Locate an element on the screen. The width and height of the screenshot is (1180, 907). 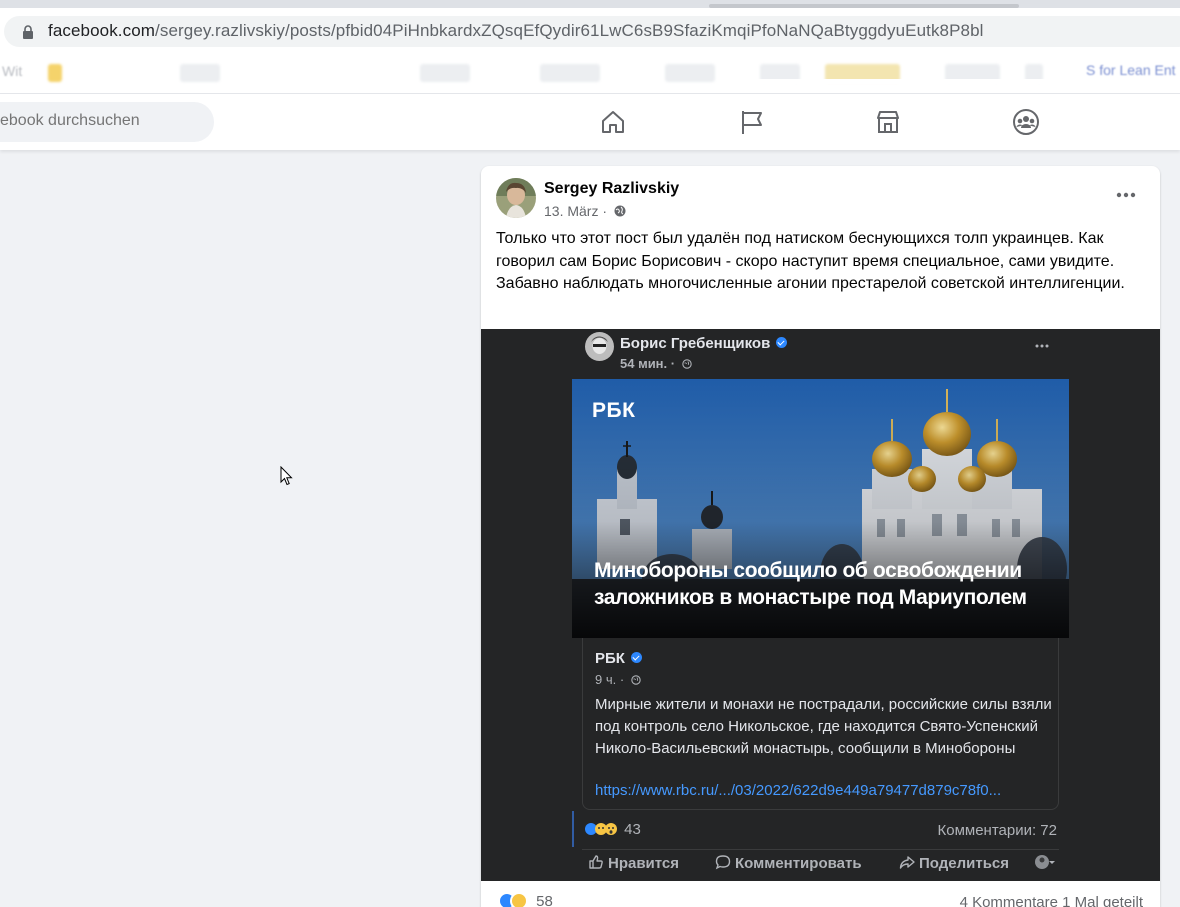
search-box is located at coordinates (107, 122).